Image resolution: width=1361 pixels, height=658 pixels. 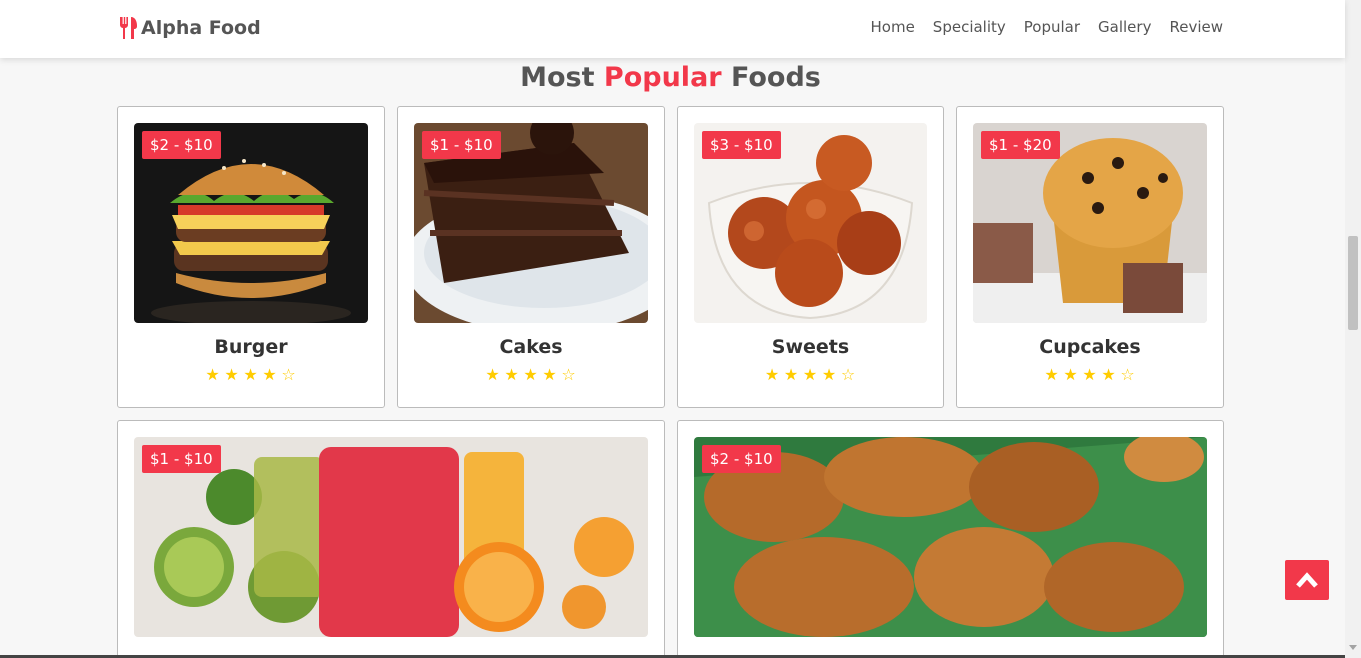 What do you see at coordinates (1196, 27) in the screenshot?
I see `nav-link-review: Review` at bounding box center [1196, 27].